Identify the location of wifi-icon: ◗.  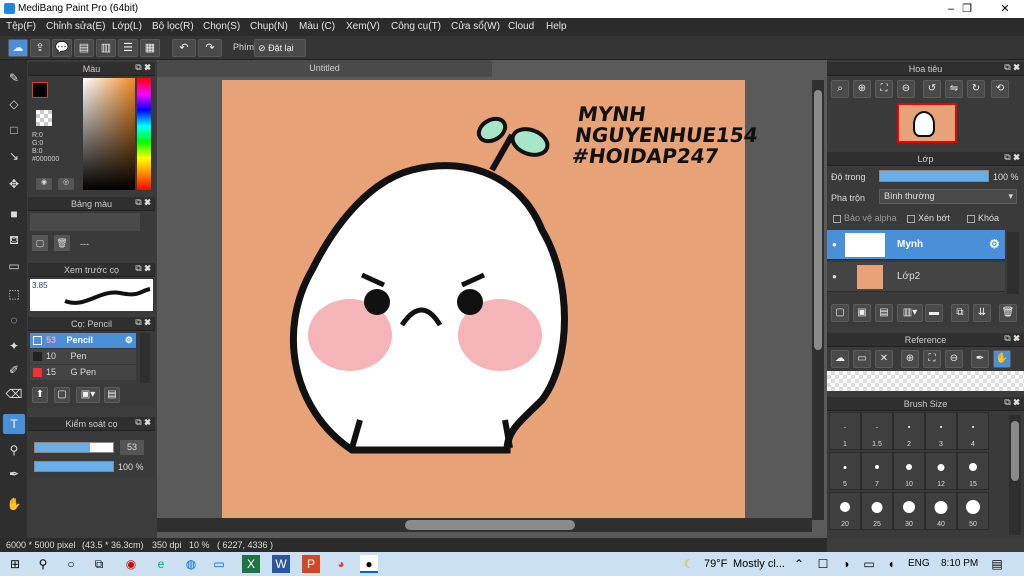
(847, 564).